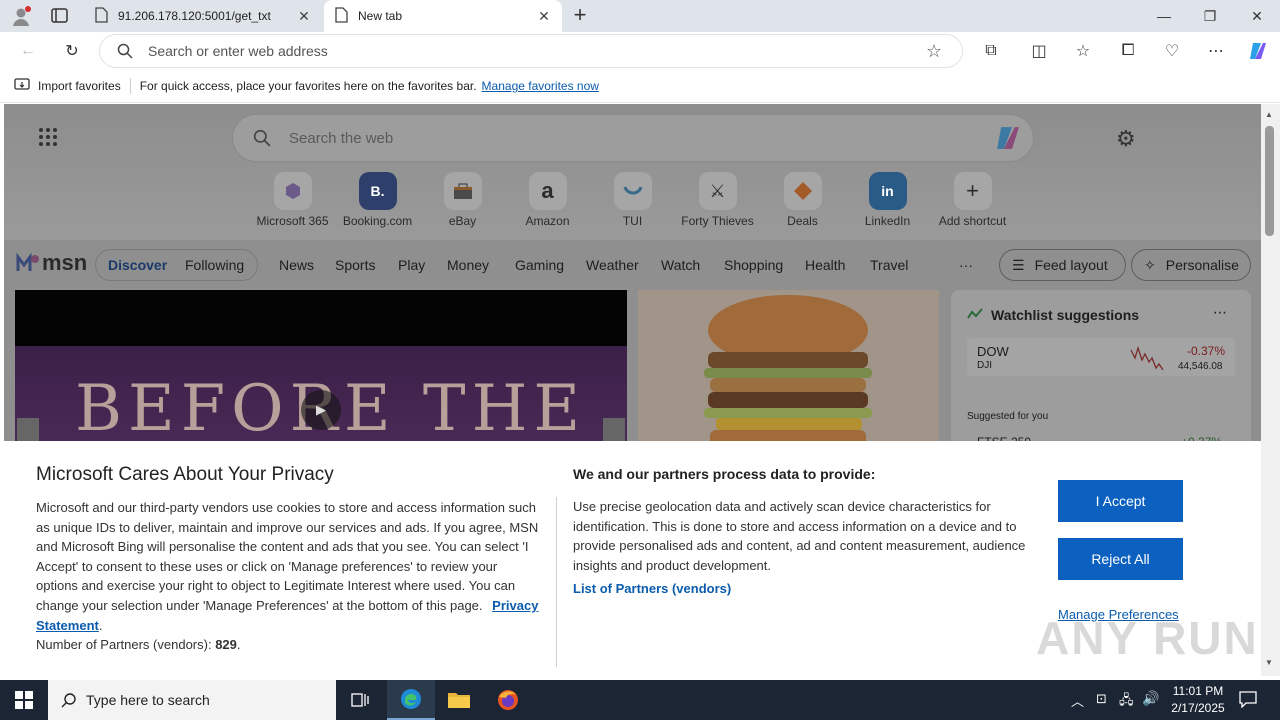  What do you see at coordinates (1120, 559) in the screenshot?
I see `reject-all-button: Reject All` at bounding box center [1120, 559].